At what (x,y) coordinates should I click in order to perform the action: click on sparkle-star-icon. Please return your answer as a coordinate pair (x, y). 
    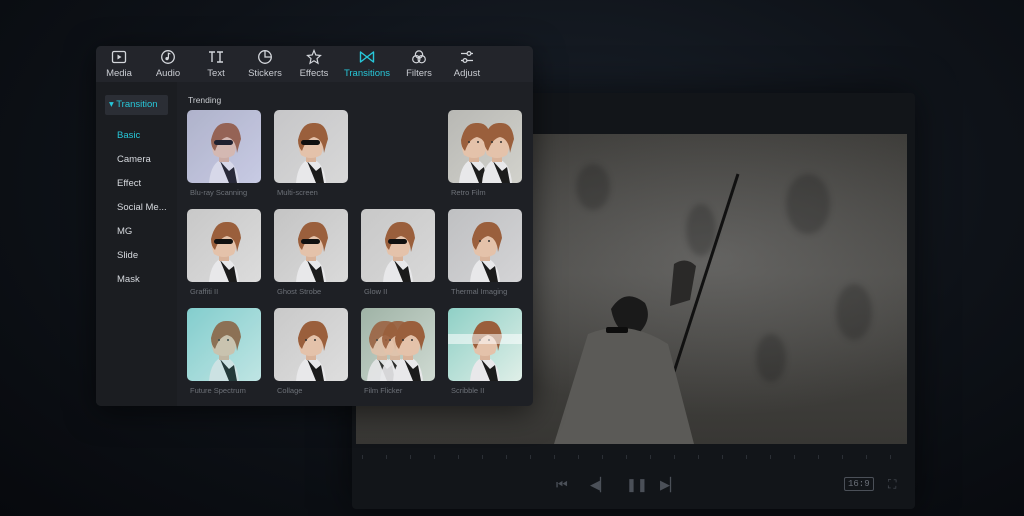
    Looking at the image, I should click on (314, 57).